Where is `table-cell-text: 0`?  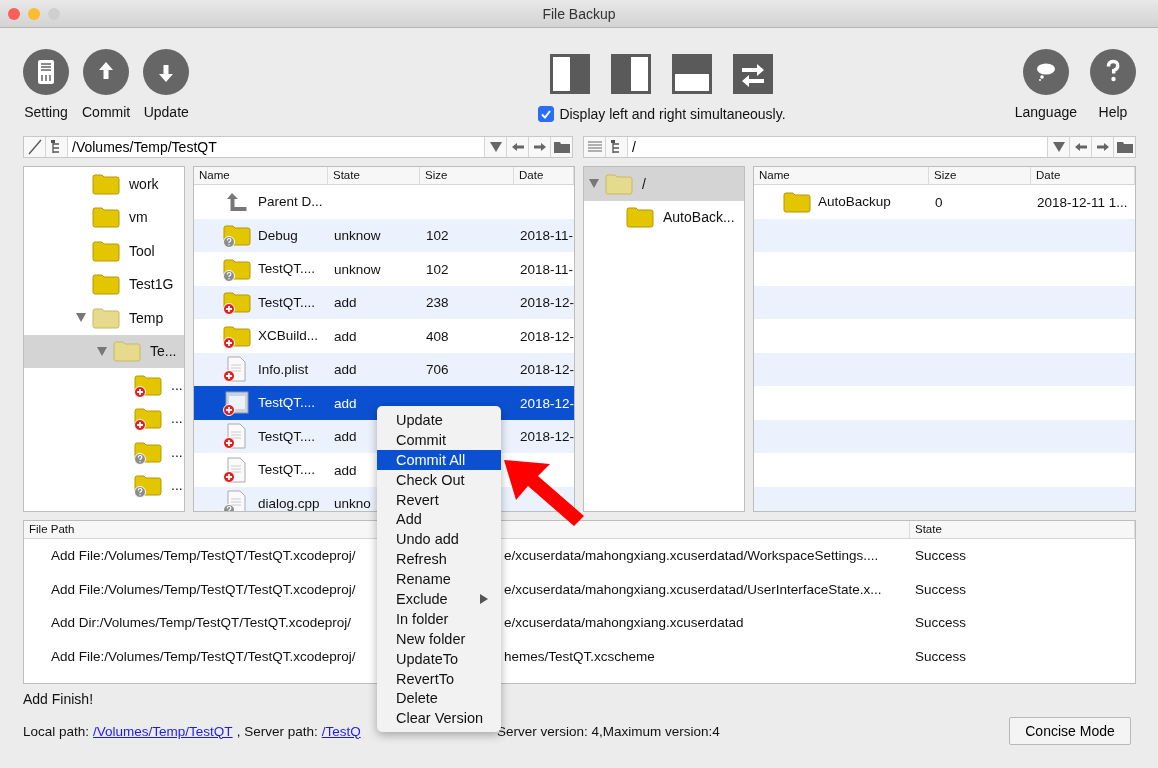
table-cell-text: 0 is located at coordinates (938, 202).